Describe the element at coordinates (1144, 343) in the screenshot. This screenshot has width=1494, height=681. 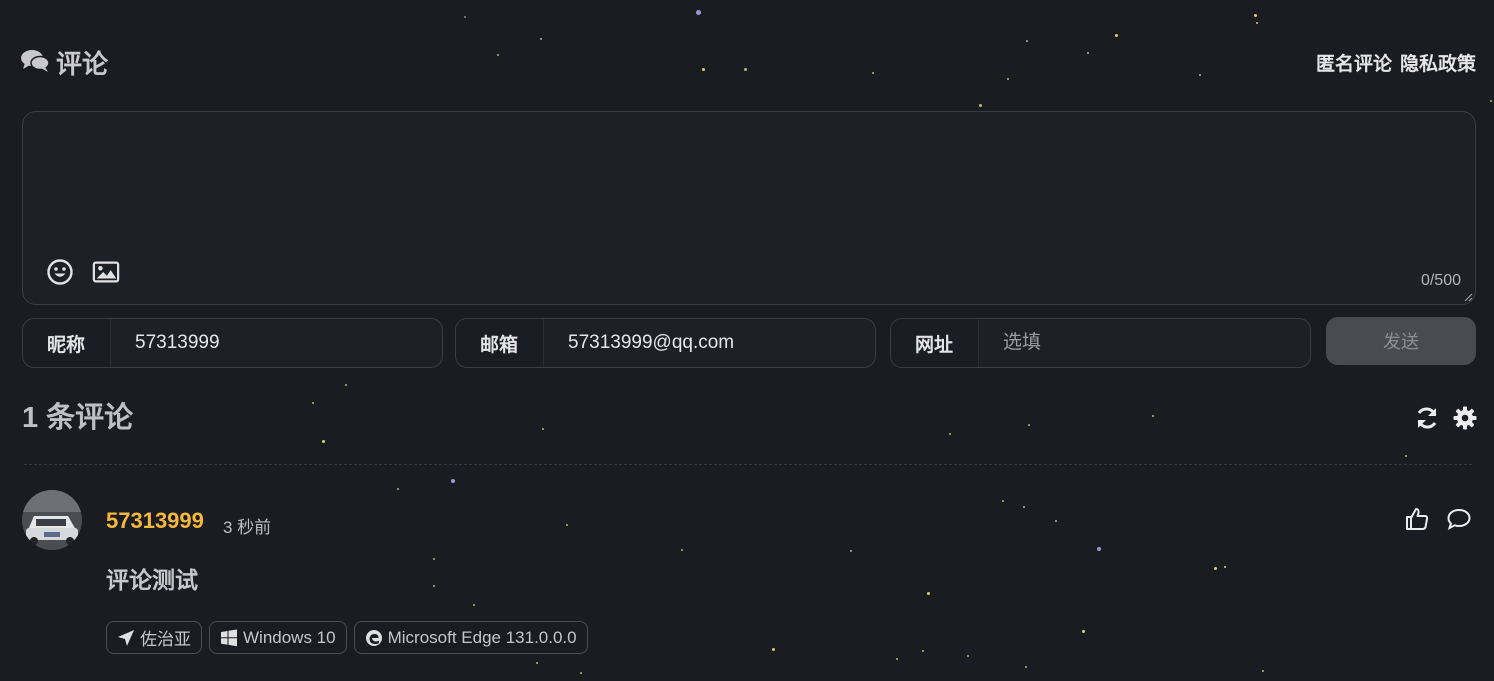
I see `link-input` at that location.